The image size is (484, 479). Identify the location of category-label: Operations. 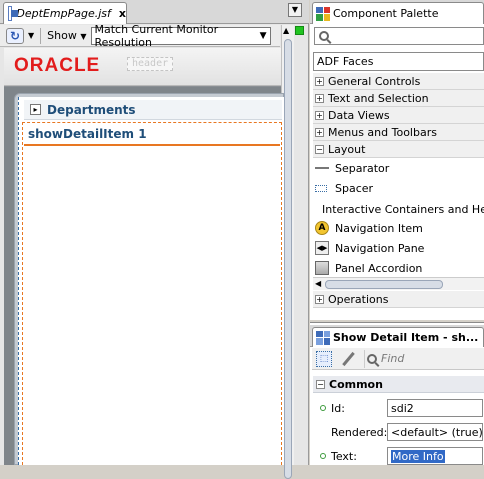
(358, 299).